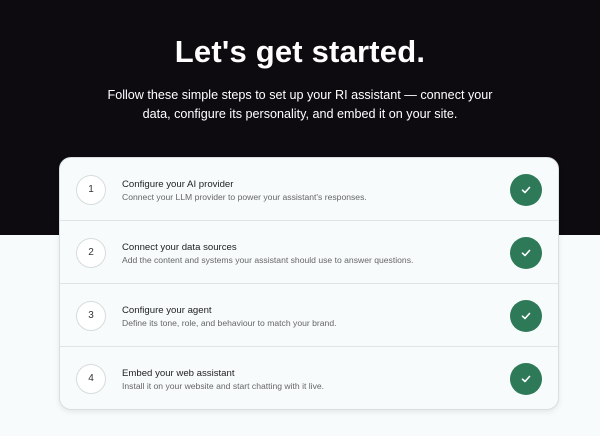 Image resolution: width=600 pixels, height=436 pixels. What do you see at coordinates (178, 373) in the screenshot?
I see `step-title: Embed your web assistant` at bounding box center [178, 373].